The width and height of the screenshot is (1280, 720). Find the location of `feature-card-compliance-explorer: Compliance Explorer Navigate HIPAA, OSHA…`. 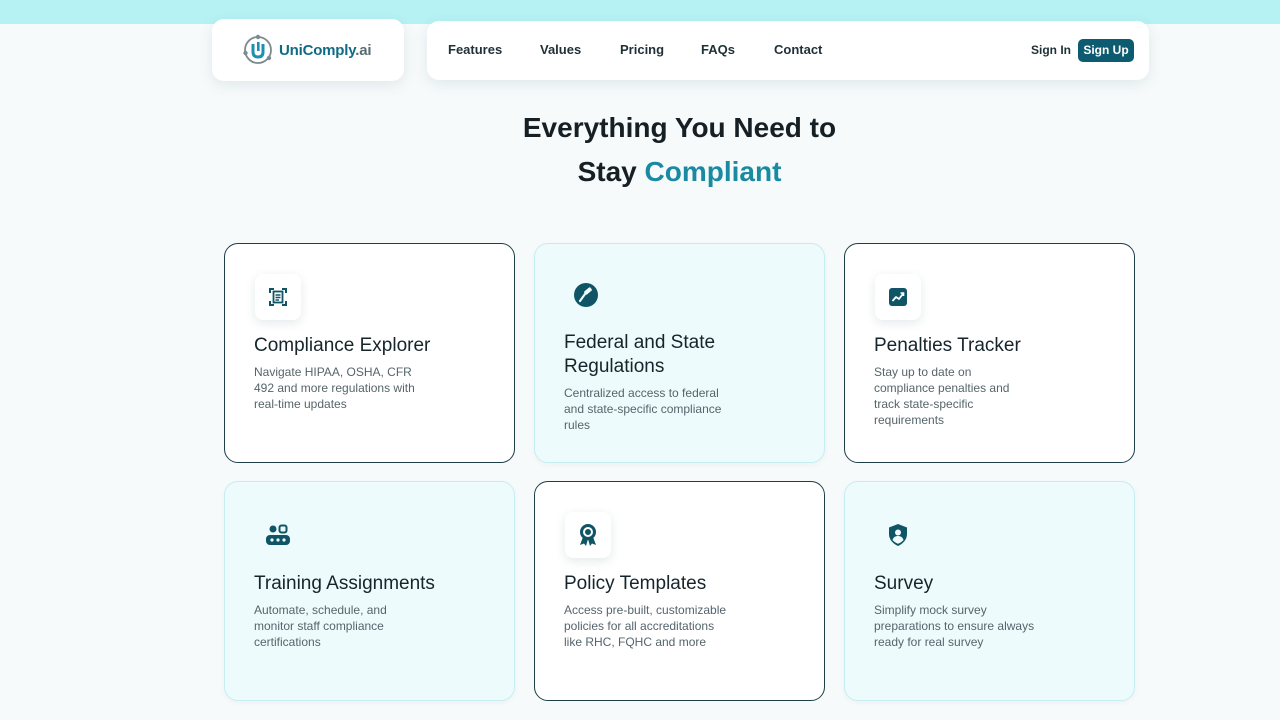

feature-card-compliance-explorer: Compliance Explorer Navigate HIPAA, OSHA… is located at coordinates (369, 353).